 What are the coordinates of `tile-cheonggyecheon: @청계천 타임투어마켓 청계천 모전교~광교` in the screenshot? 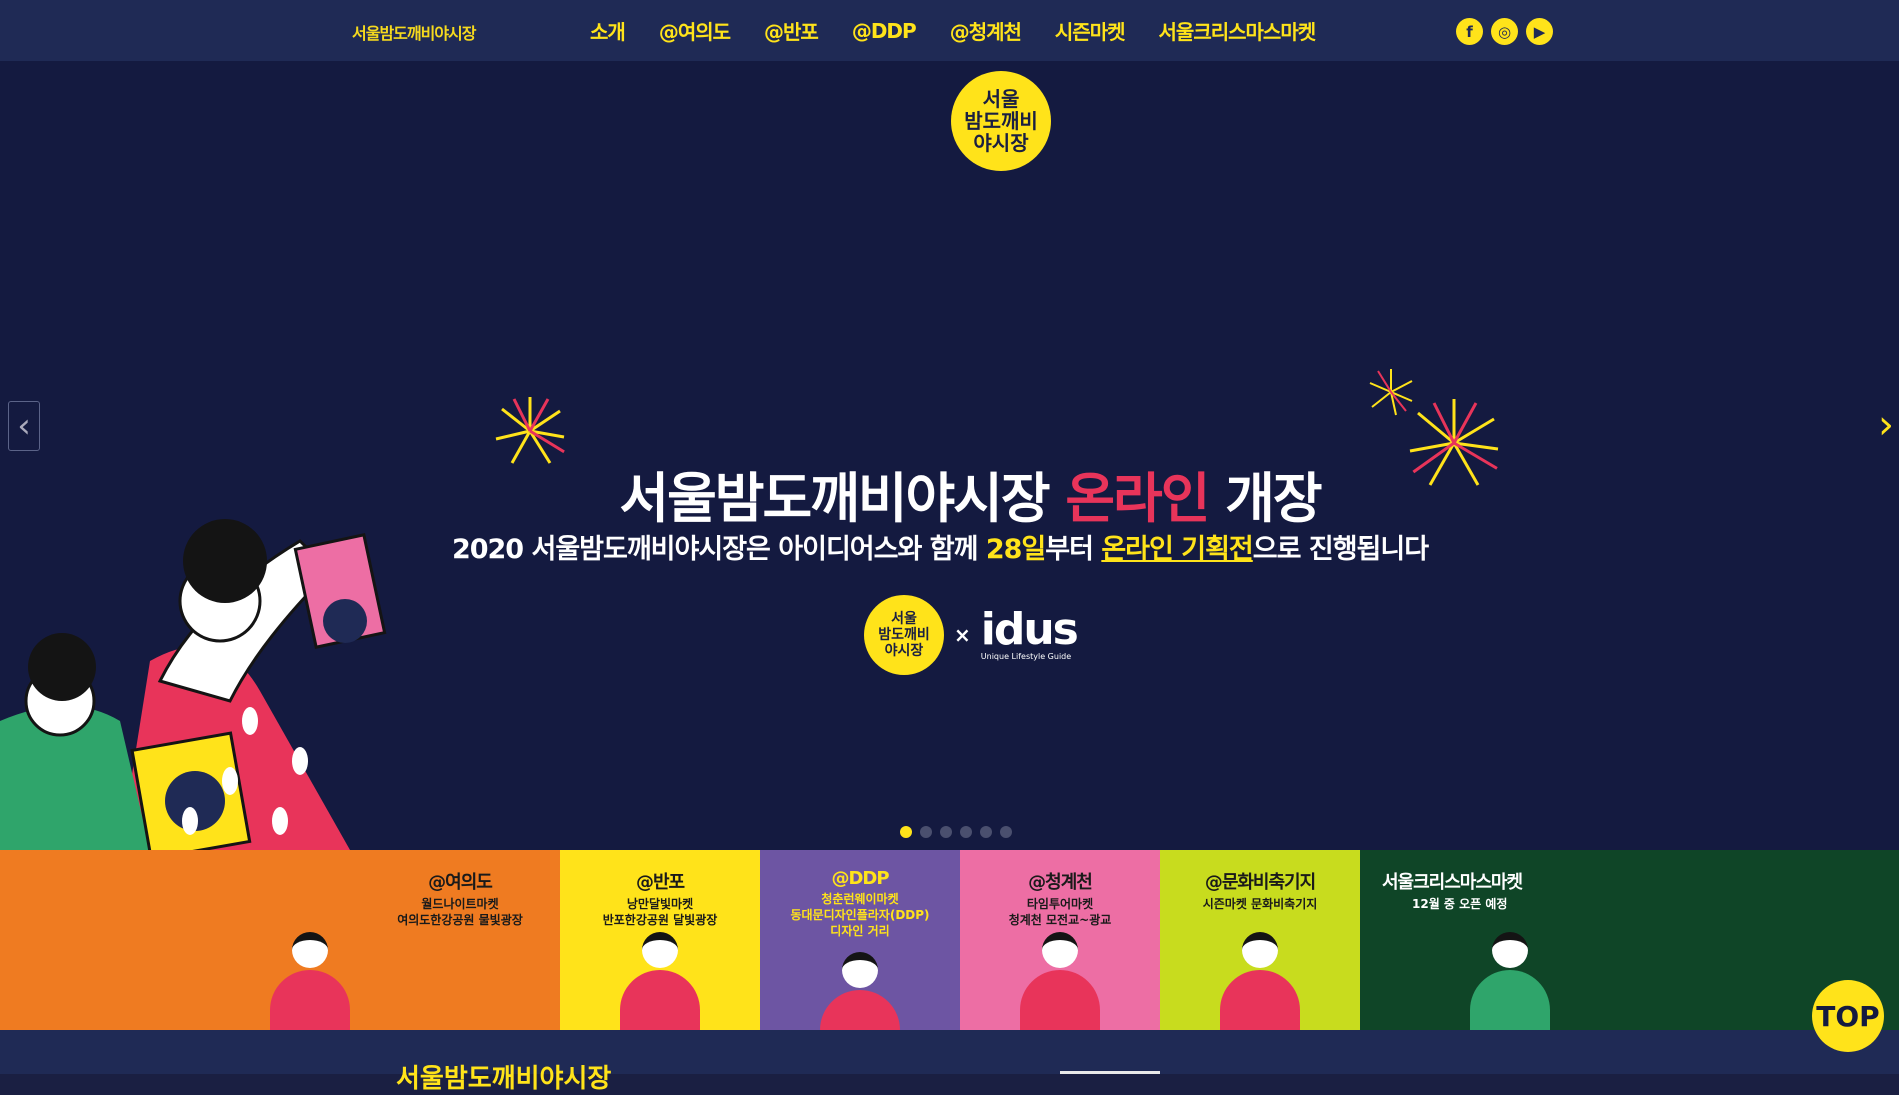 It's located at (1060, 940).